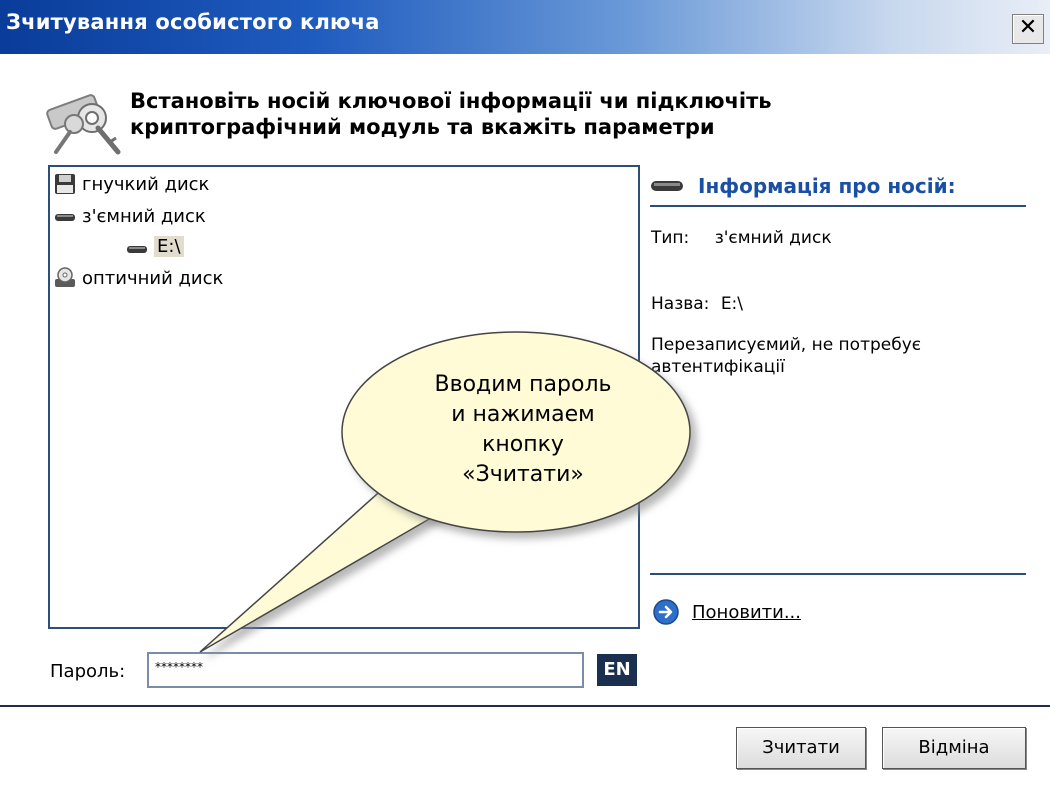  I want to click on password-field: ********, so click(365, 670).